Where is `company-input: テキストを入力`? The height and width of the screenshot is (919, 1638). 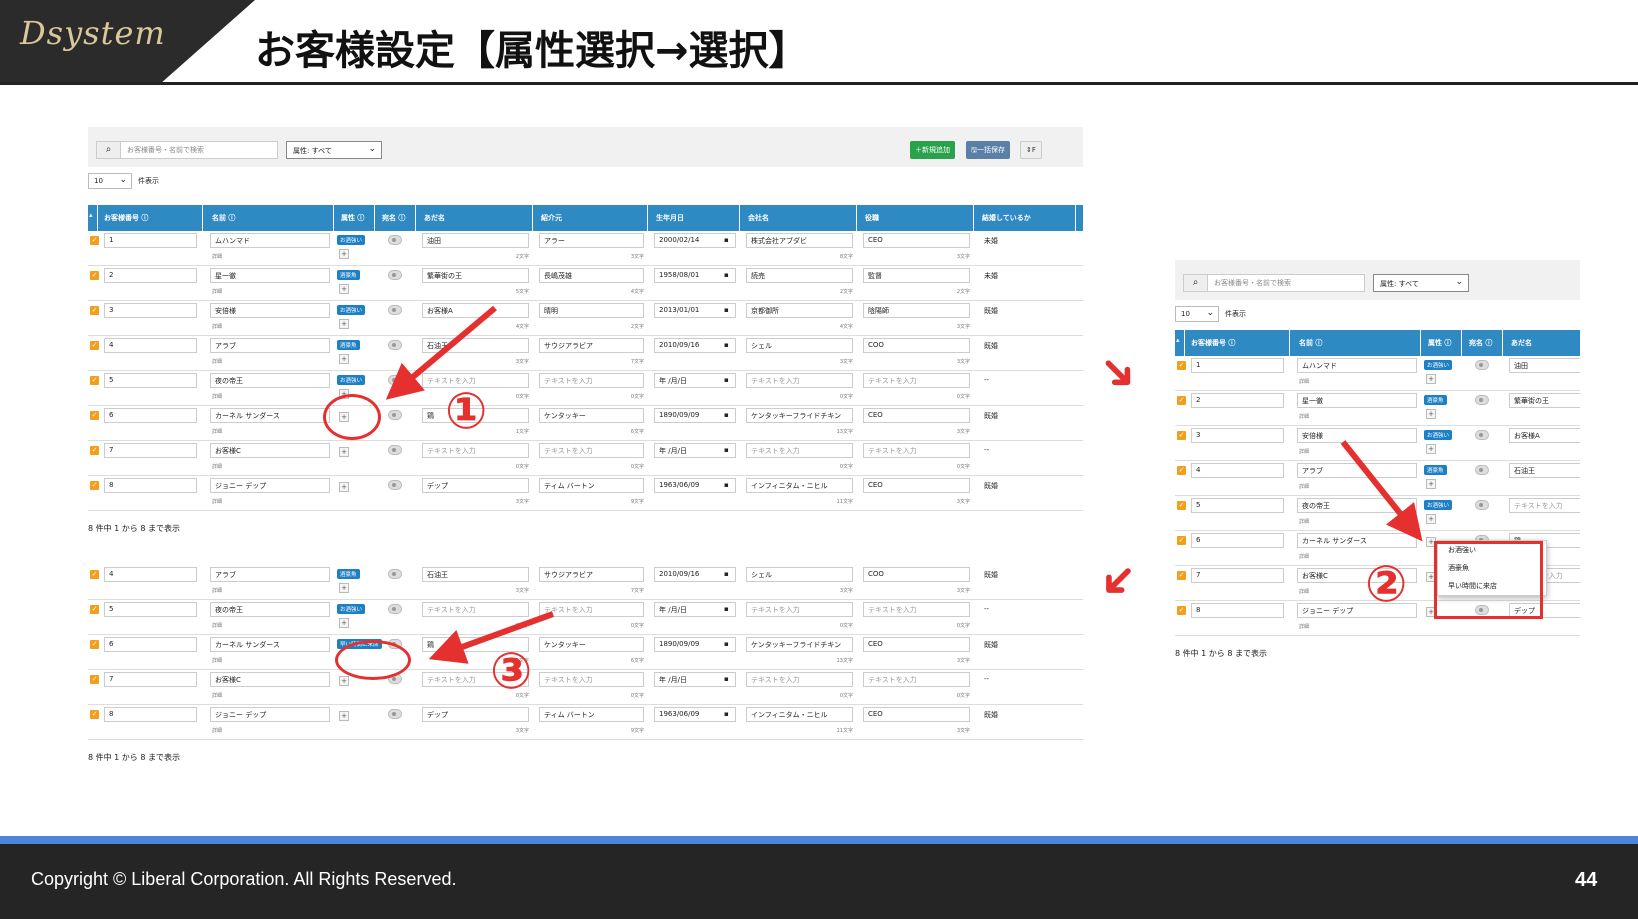
company-input: テキストを入力 is located at coordinates (799, 609).